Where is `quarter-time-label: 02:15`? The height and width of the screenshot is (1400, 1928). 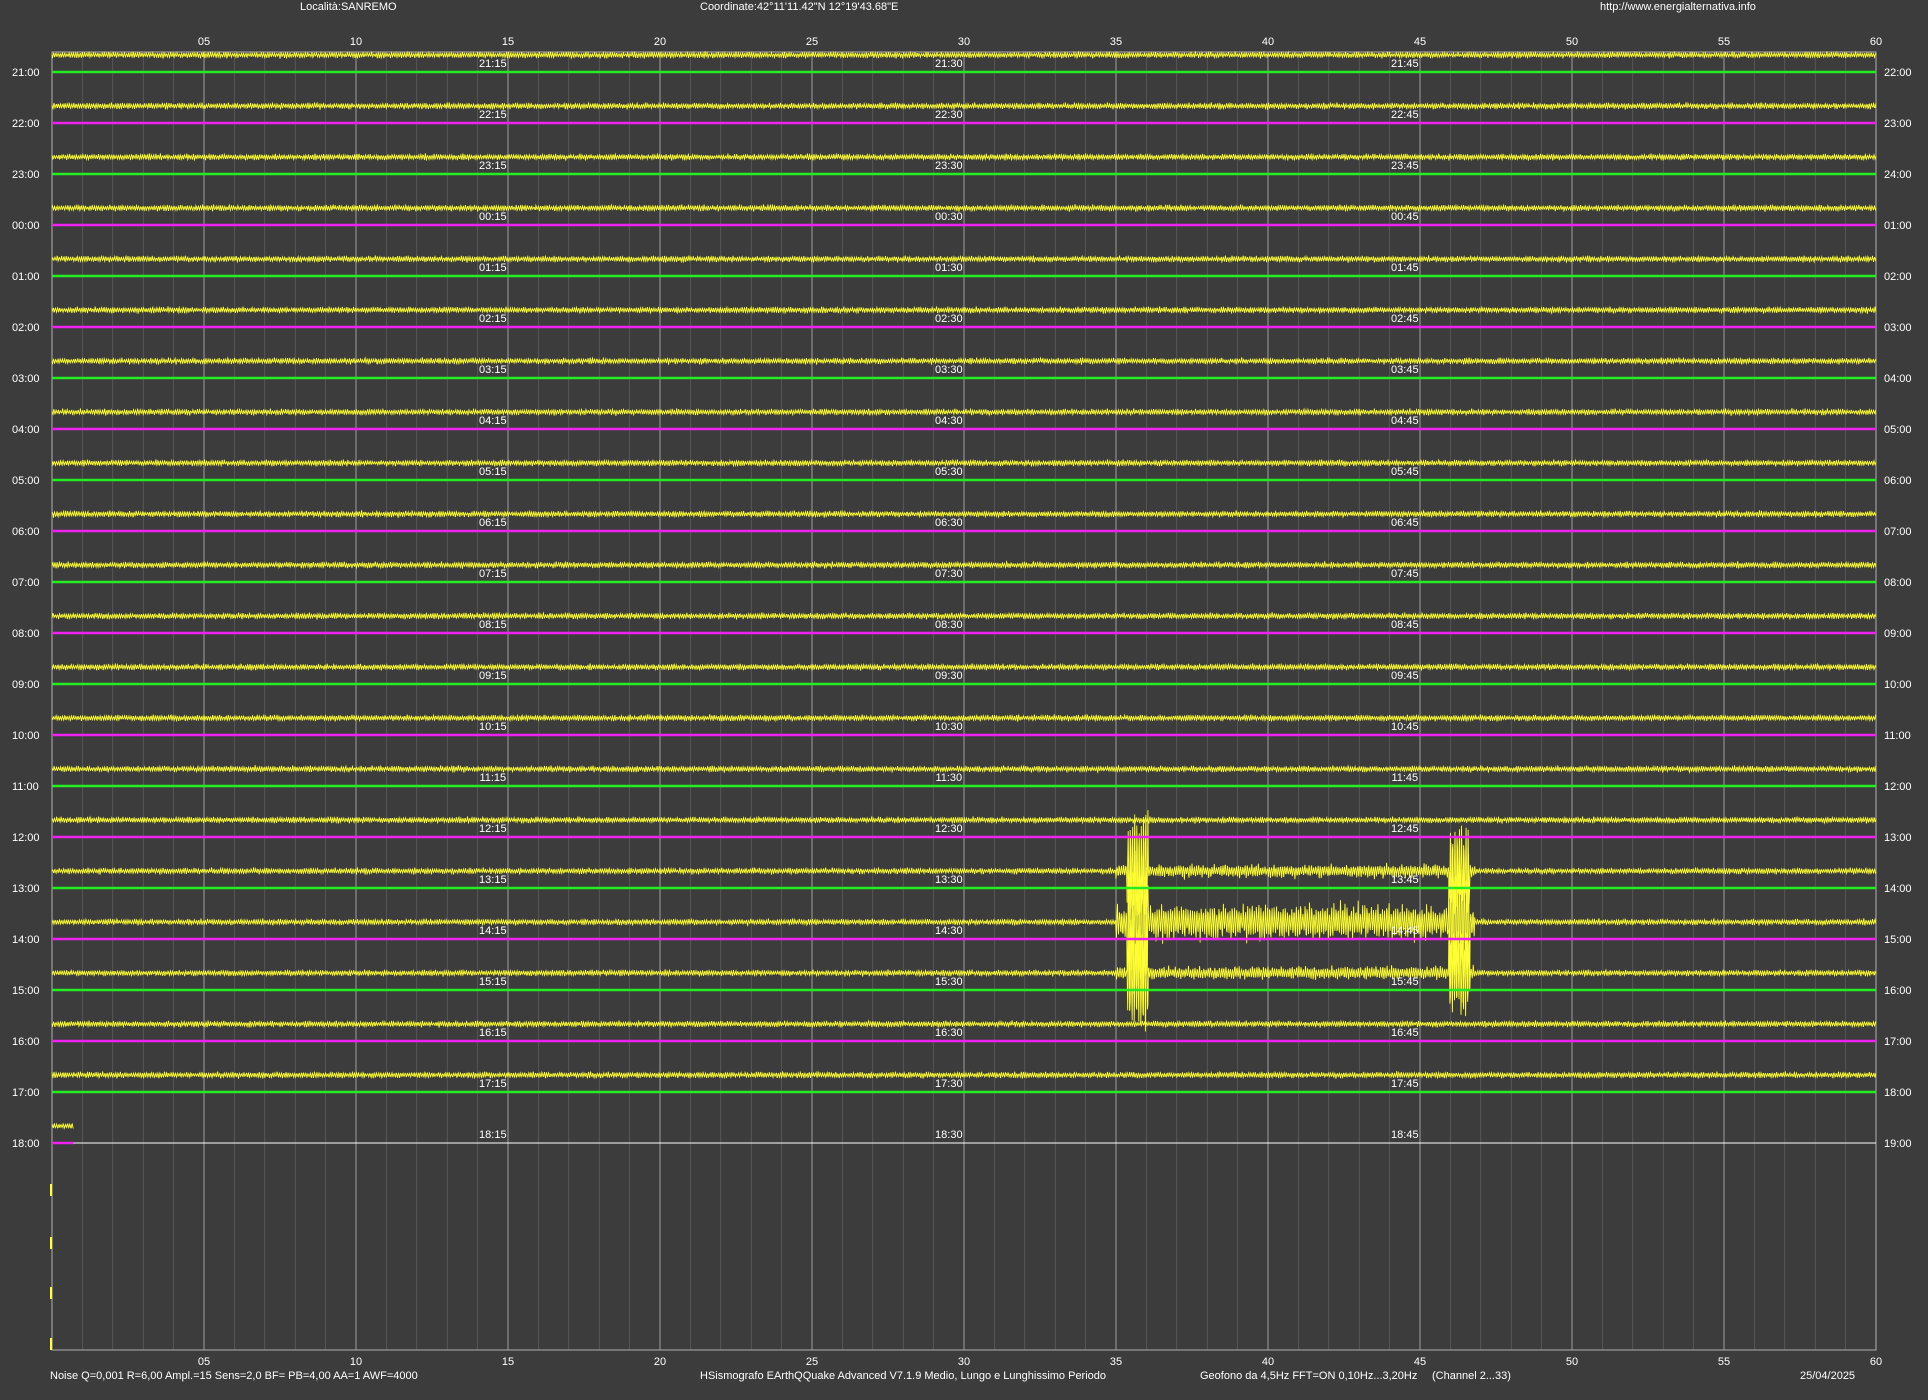
quarter-time-label: 02:15 is located at coordinates (493, 319).